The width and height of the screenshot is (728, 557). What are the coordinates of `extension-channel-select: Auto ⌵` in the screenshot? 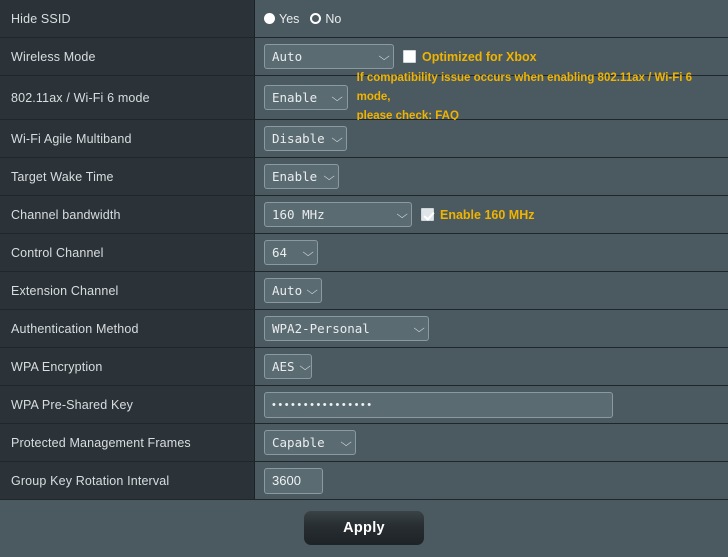 It's located at (293, 290).